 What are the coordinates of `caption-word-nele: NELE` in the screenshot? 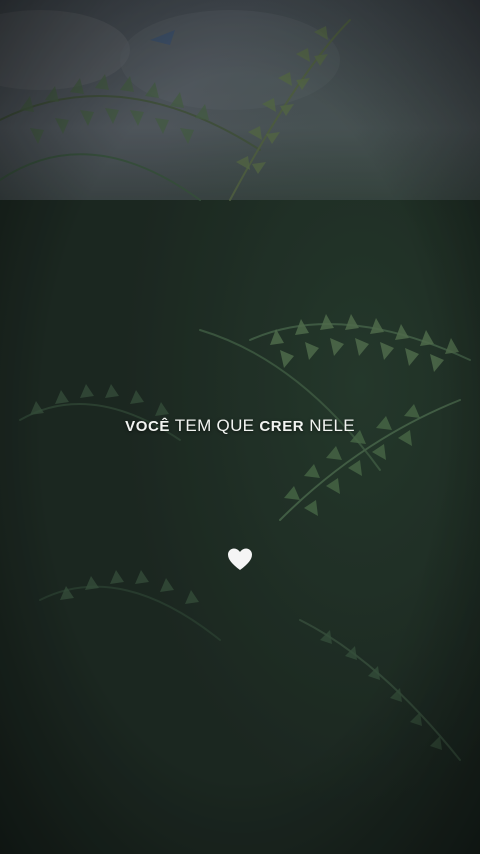 It's located at (329, 425).